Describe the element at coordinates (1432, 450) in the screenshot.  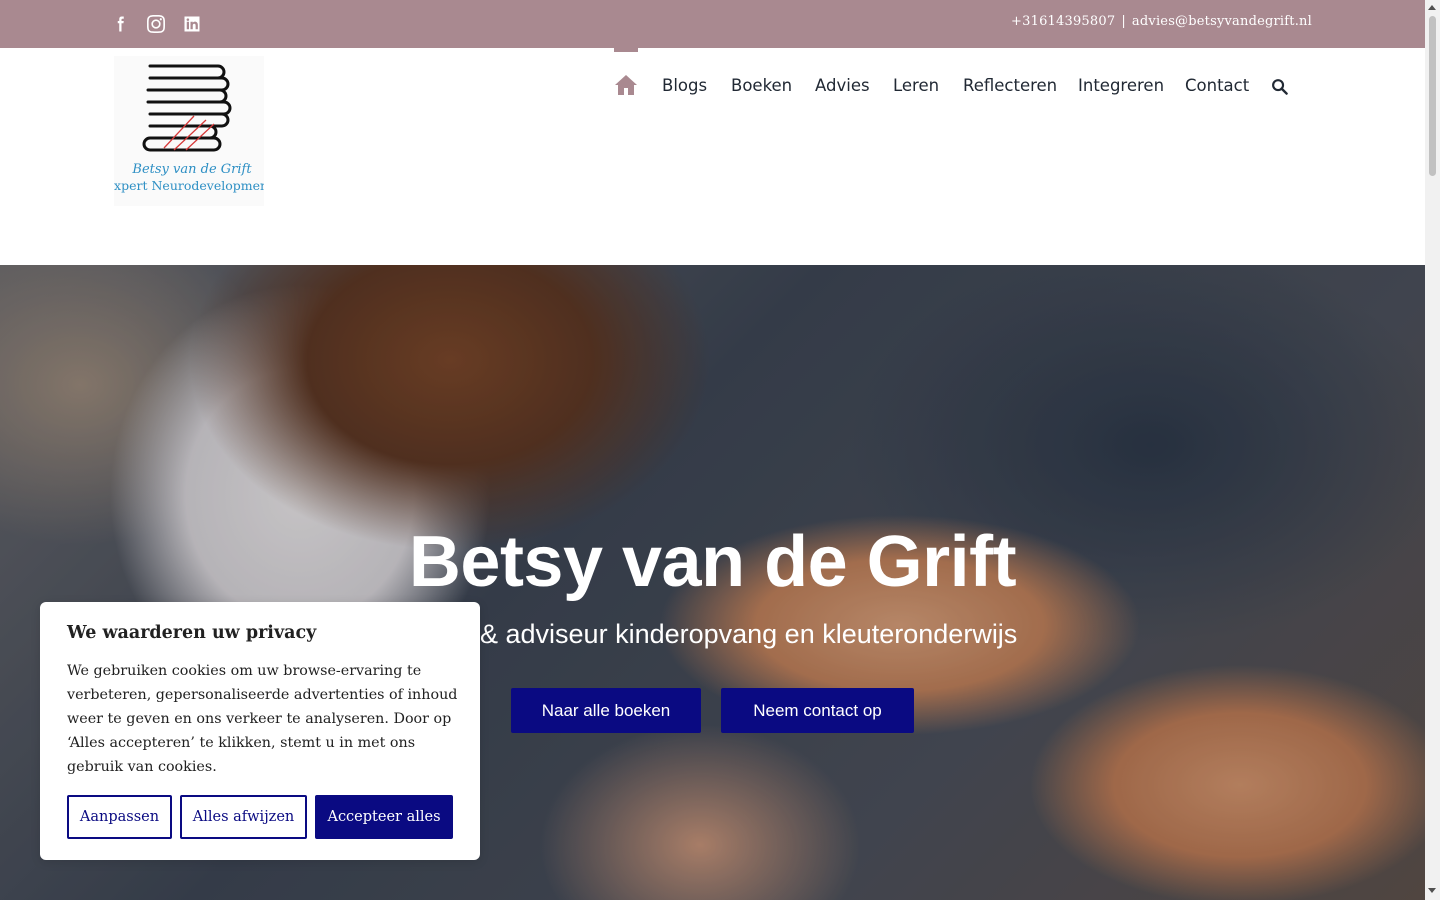
I see `page-scrollbar` at that location.